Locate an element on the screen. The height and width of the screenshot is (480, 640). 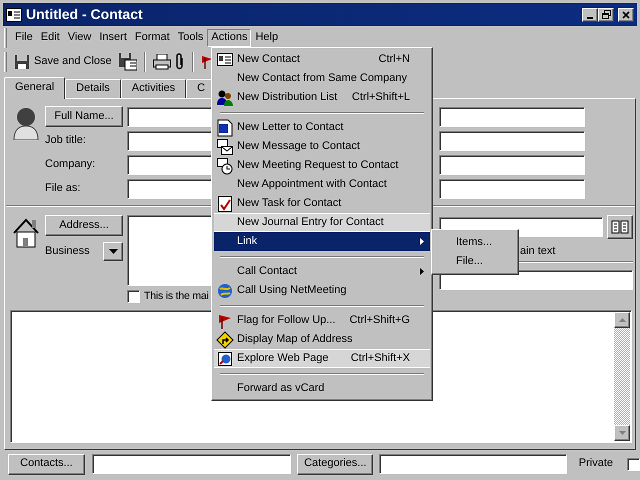
plain-text-label: ain text is located at coordinates (538, 251).